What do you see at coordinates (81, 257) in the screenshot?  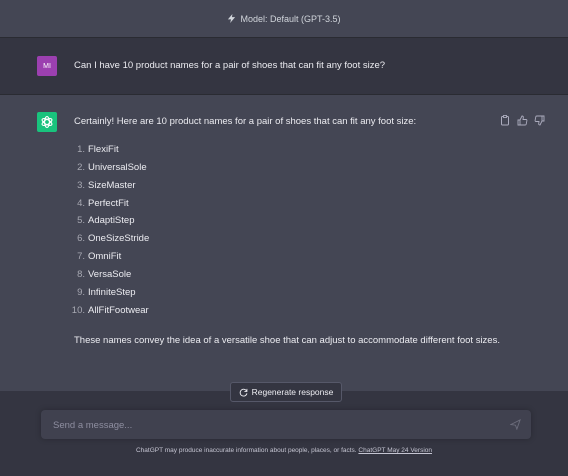 I see `list-number: 7.` at bounding box center [81, 257].